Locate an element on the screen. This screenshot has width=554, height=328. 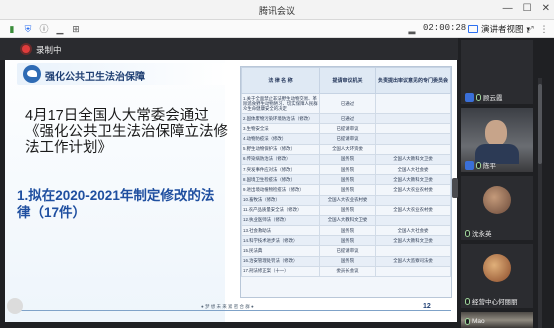
signal-bars-icon: ▁ is located at coordinates (60, 29).